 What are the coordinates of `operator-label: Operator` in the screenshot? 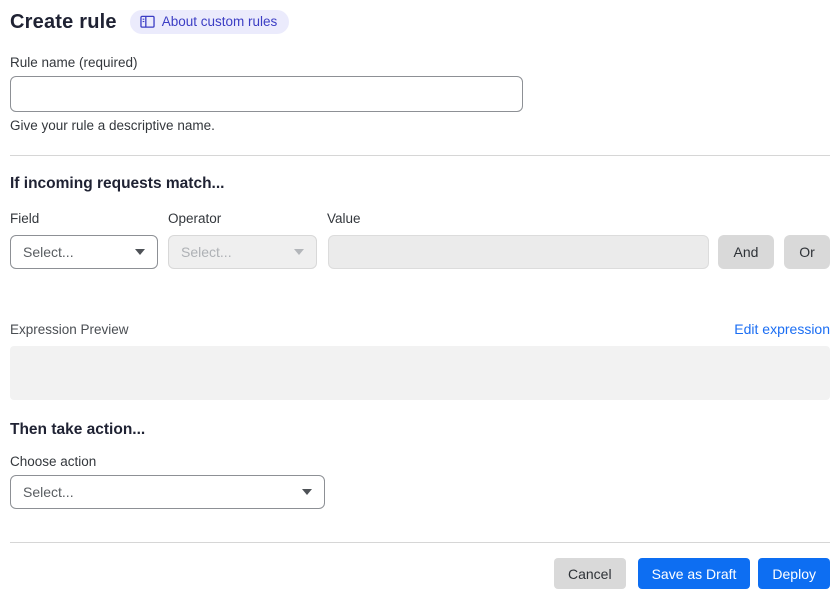 It's located at (195, 218).